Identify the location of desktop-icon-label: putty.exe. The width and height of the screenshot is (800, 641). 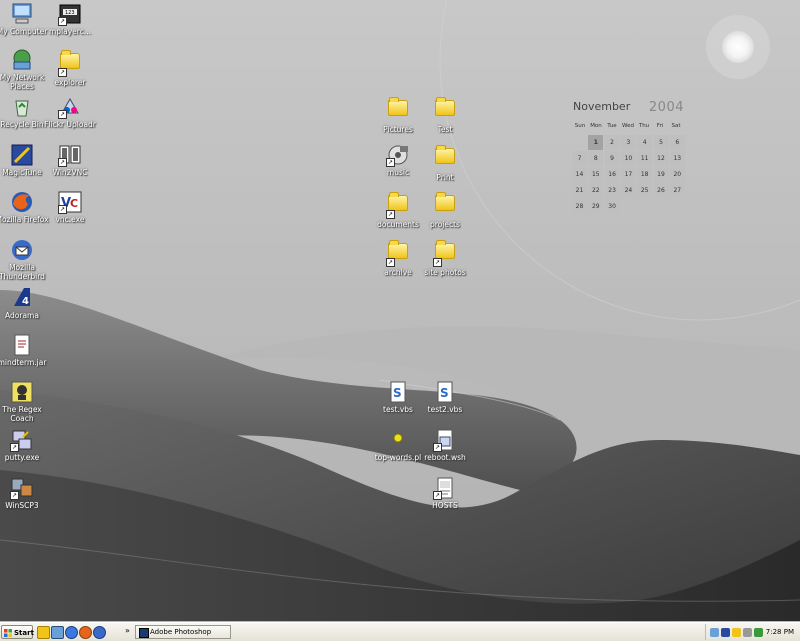
(22, 457).